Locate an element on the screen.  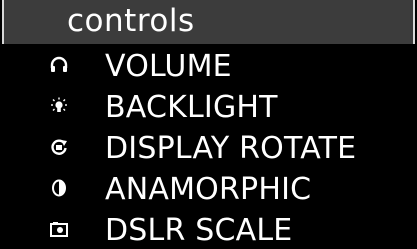
page-title: controls is located at coordinates (131, 21).